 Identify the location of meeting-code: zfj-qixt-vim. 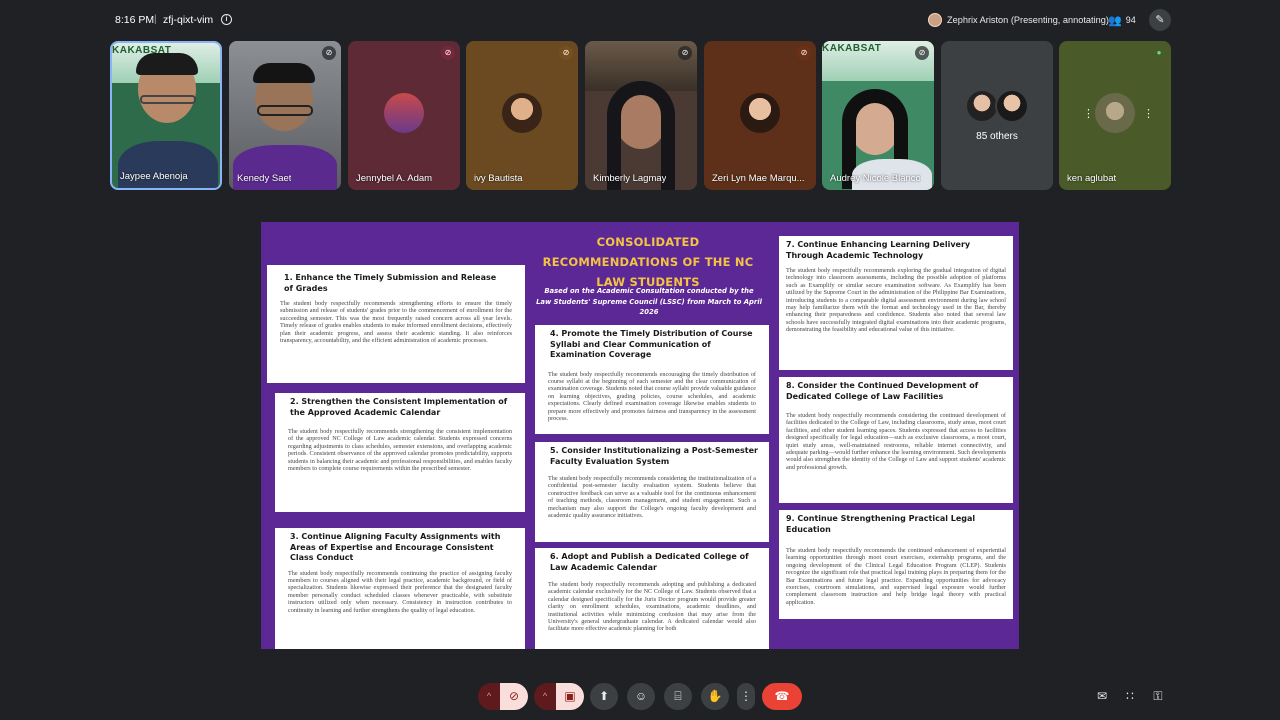
(188, 20).